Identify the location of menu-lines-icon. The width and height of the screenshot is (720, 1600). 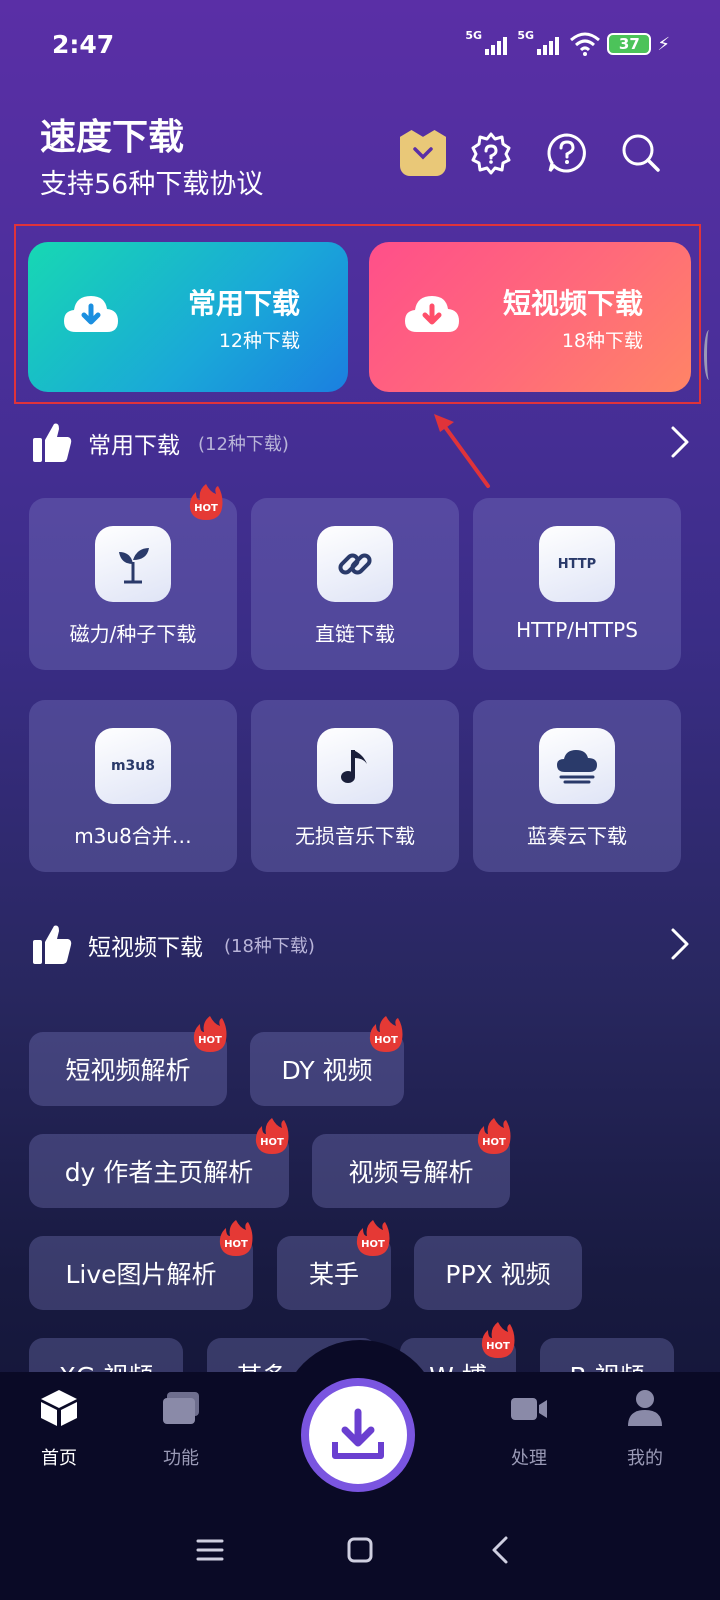
(210, 1550).